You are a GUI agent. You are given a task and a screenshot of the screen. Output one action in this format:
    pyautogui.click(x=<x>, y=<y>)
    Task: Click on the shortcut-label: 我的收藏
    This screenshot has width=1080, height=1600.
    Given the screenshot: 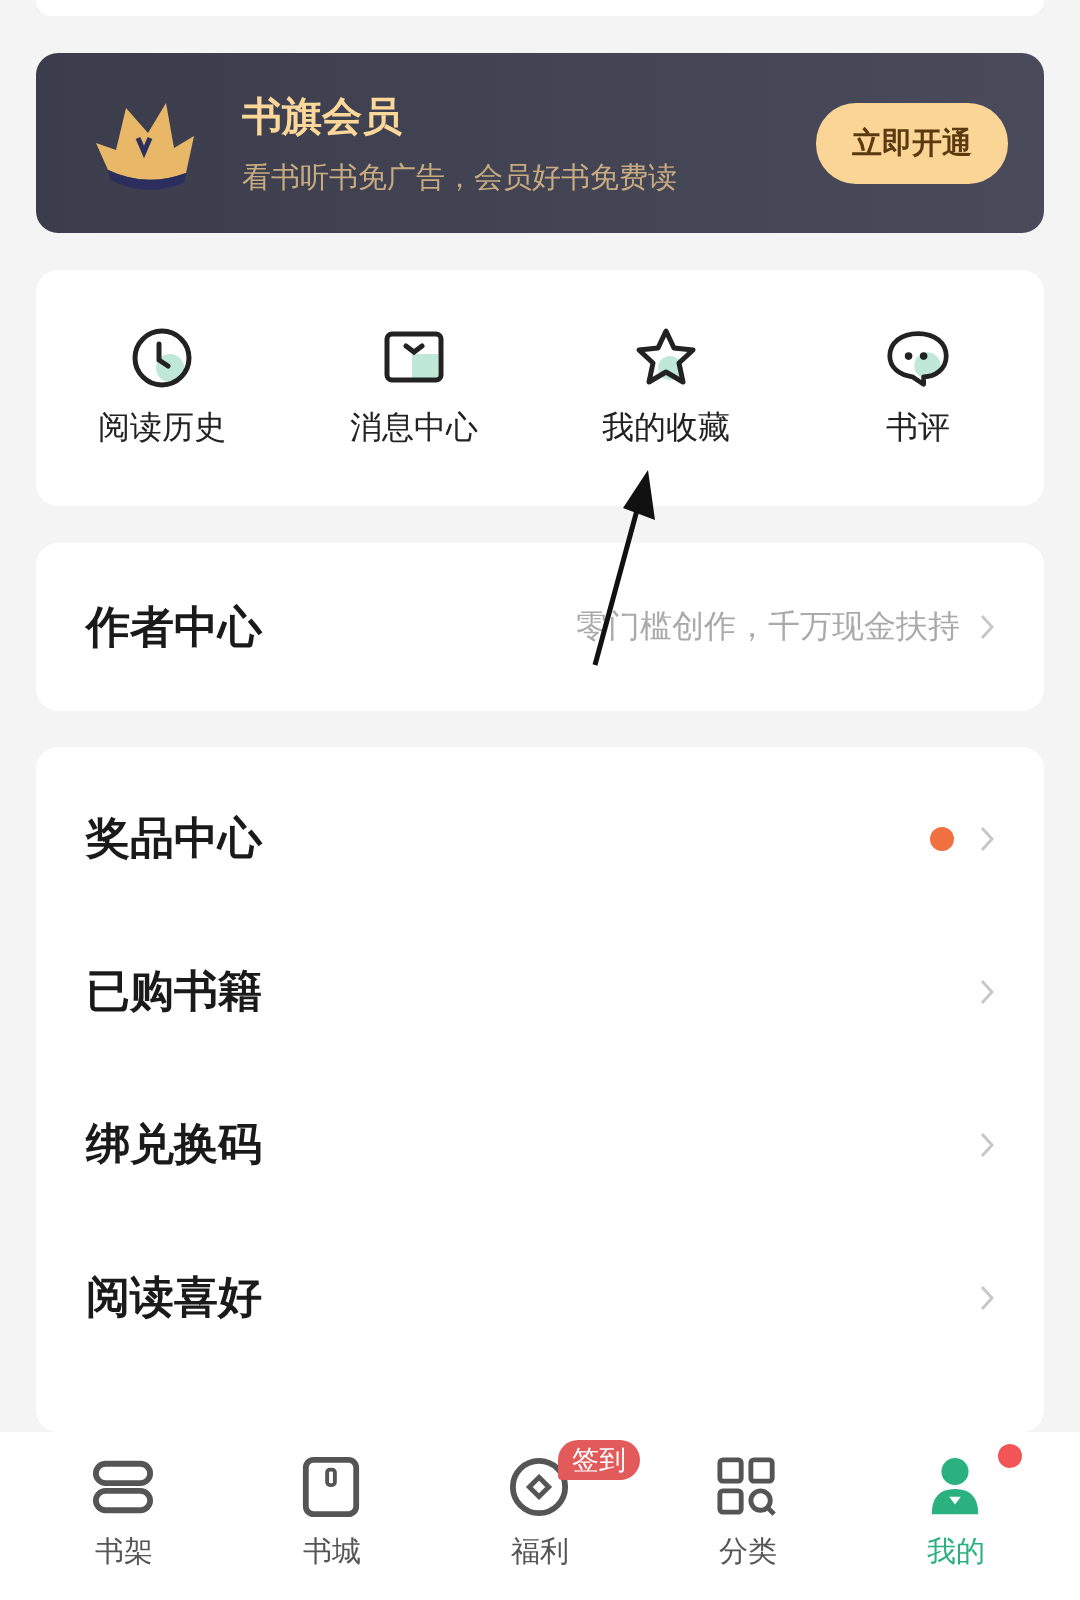 What is the action you would take?
    pyautogui.click(x=666, y=428)
    